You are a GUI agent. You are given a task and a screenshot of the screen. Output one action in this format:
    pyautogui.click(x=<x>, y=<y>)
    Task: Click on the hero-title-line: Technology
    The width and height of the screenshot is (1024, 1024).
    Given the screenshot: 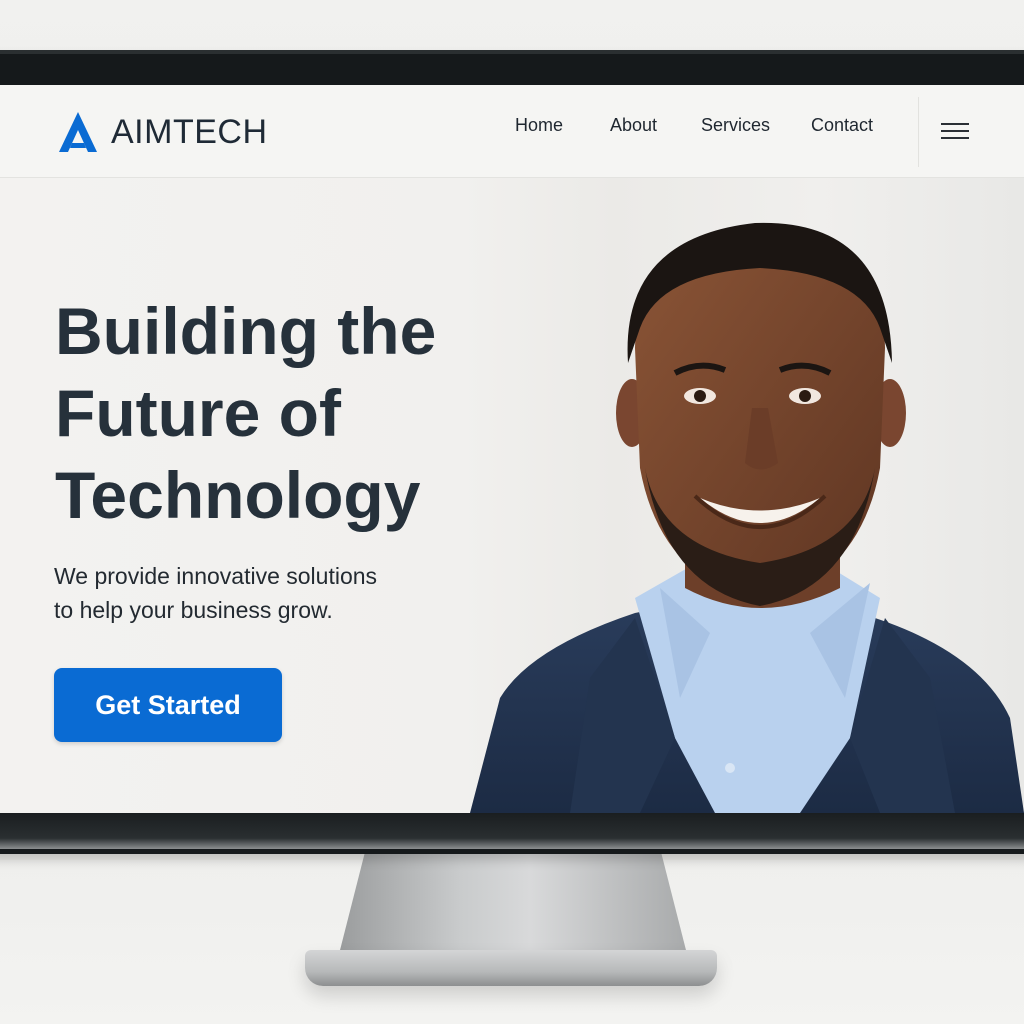 What is the action you would take?
    pyautogui.click(x=238, y=495)
    